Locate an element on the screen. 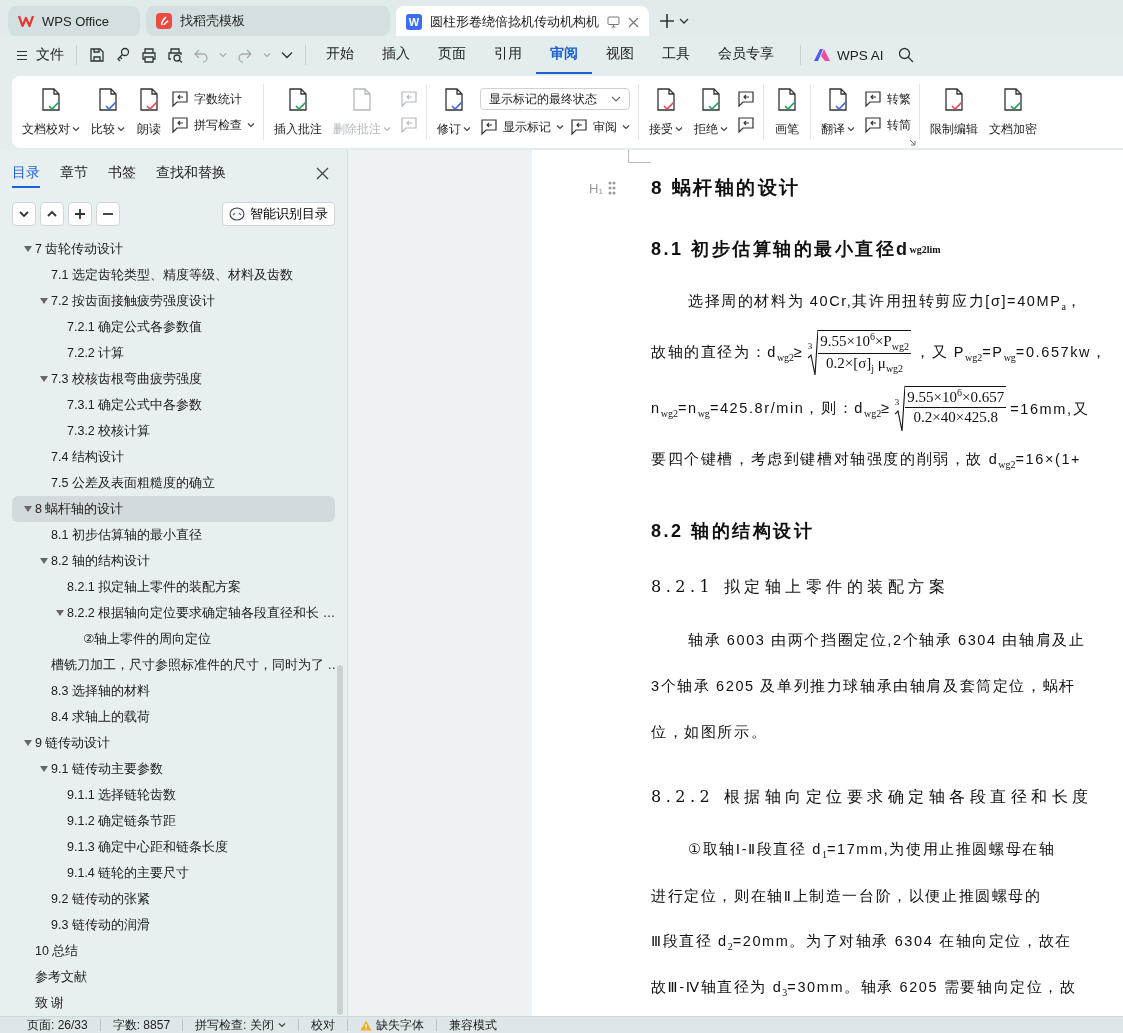 This screenshot has width=1123, height=1033. toc-row: ②轴上零件的周向定位 is located at coordinates (173, 639).